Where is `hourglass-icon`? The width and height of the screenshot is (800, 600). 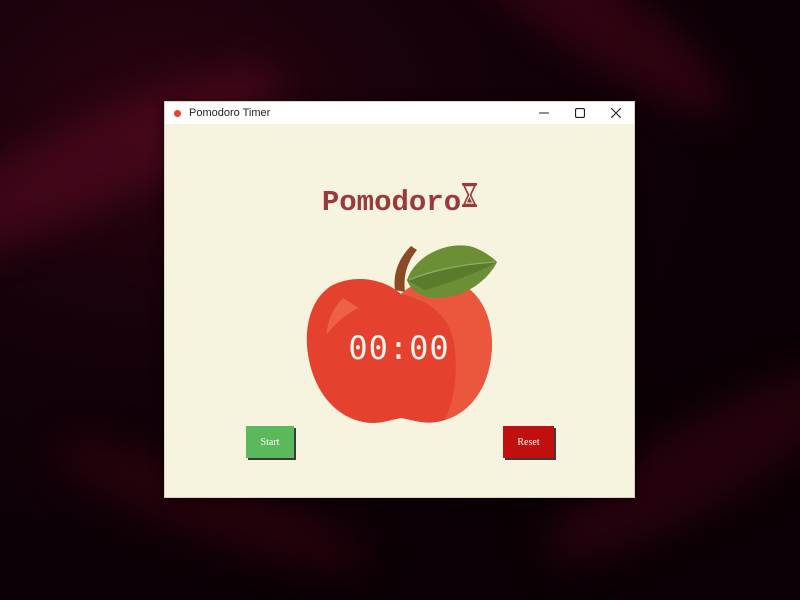
hourglass-icon is located at coordinates (470, 199).